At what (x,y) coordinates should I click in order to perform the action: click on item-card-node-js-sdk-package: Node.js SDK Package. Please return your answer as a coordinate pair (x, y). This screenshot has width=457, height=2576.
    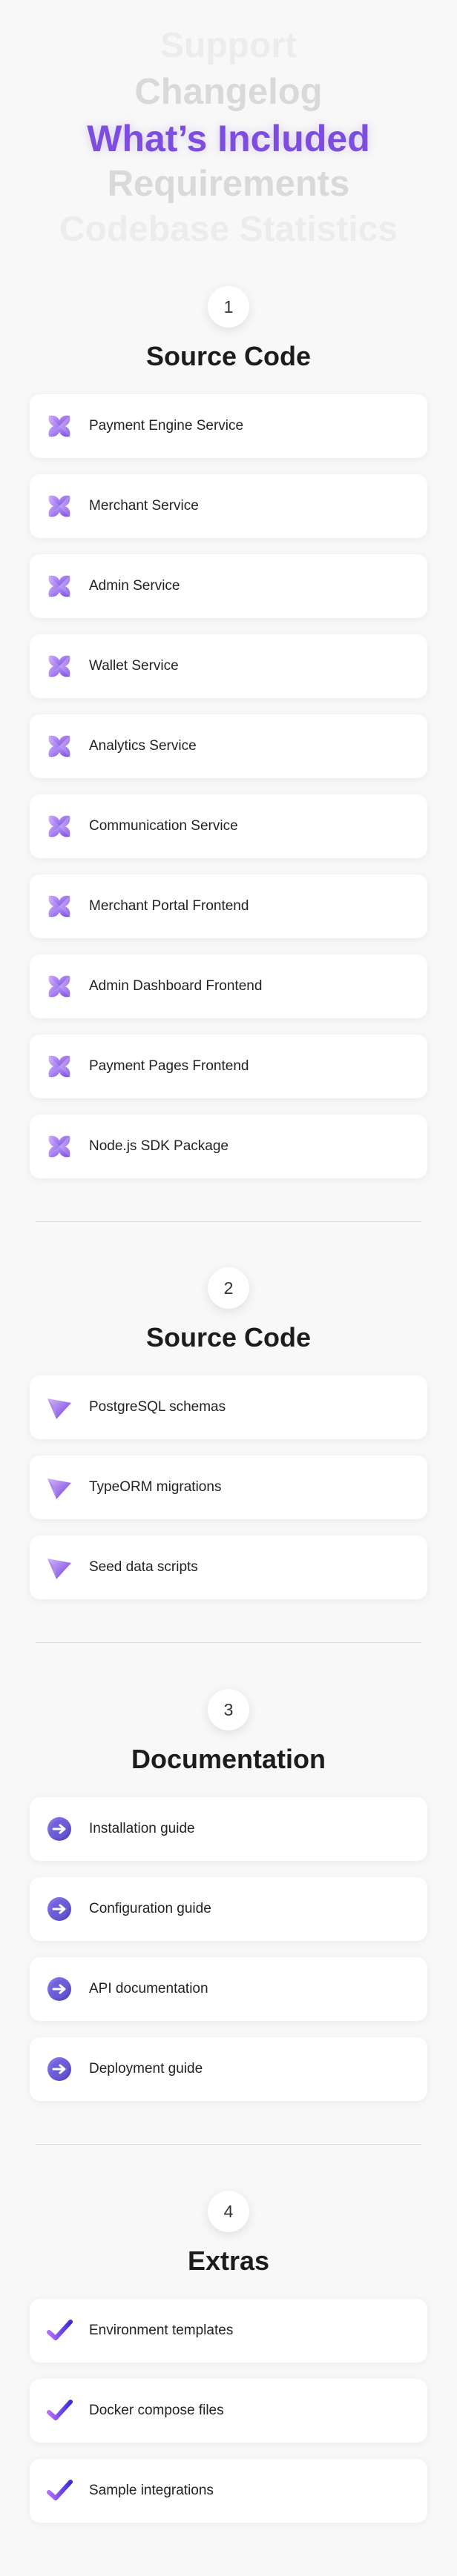
    Looking at the image, I should click on (228, 1146).